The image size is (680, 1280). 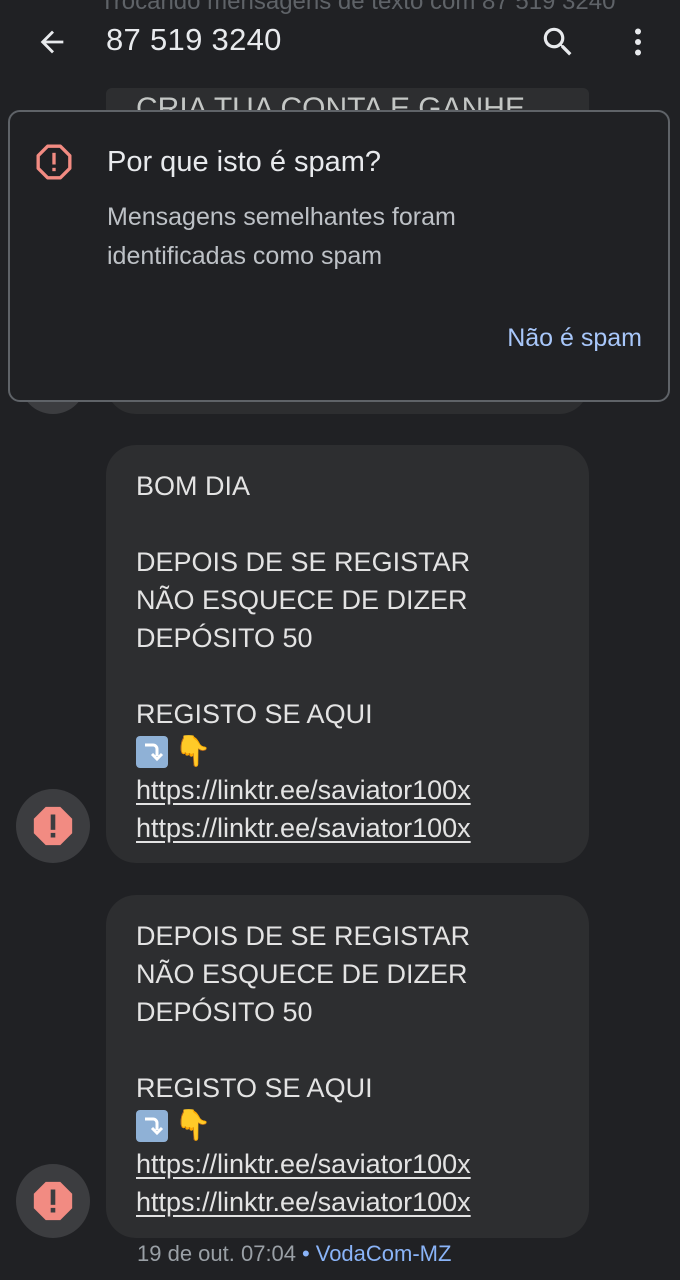 I want to click on arrow-back-icon, so click(x=52, y=42).